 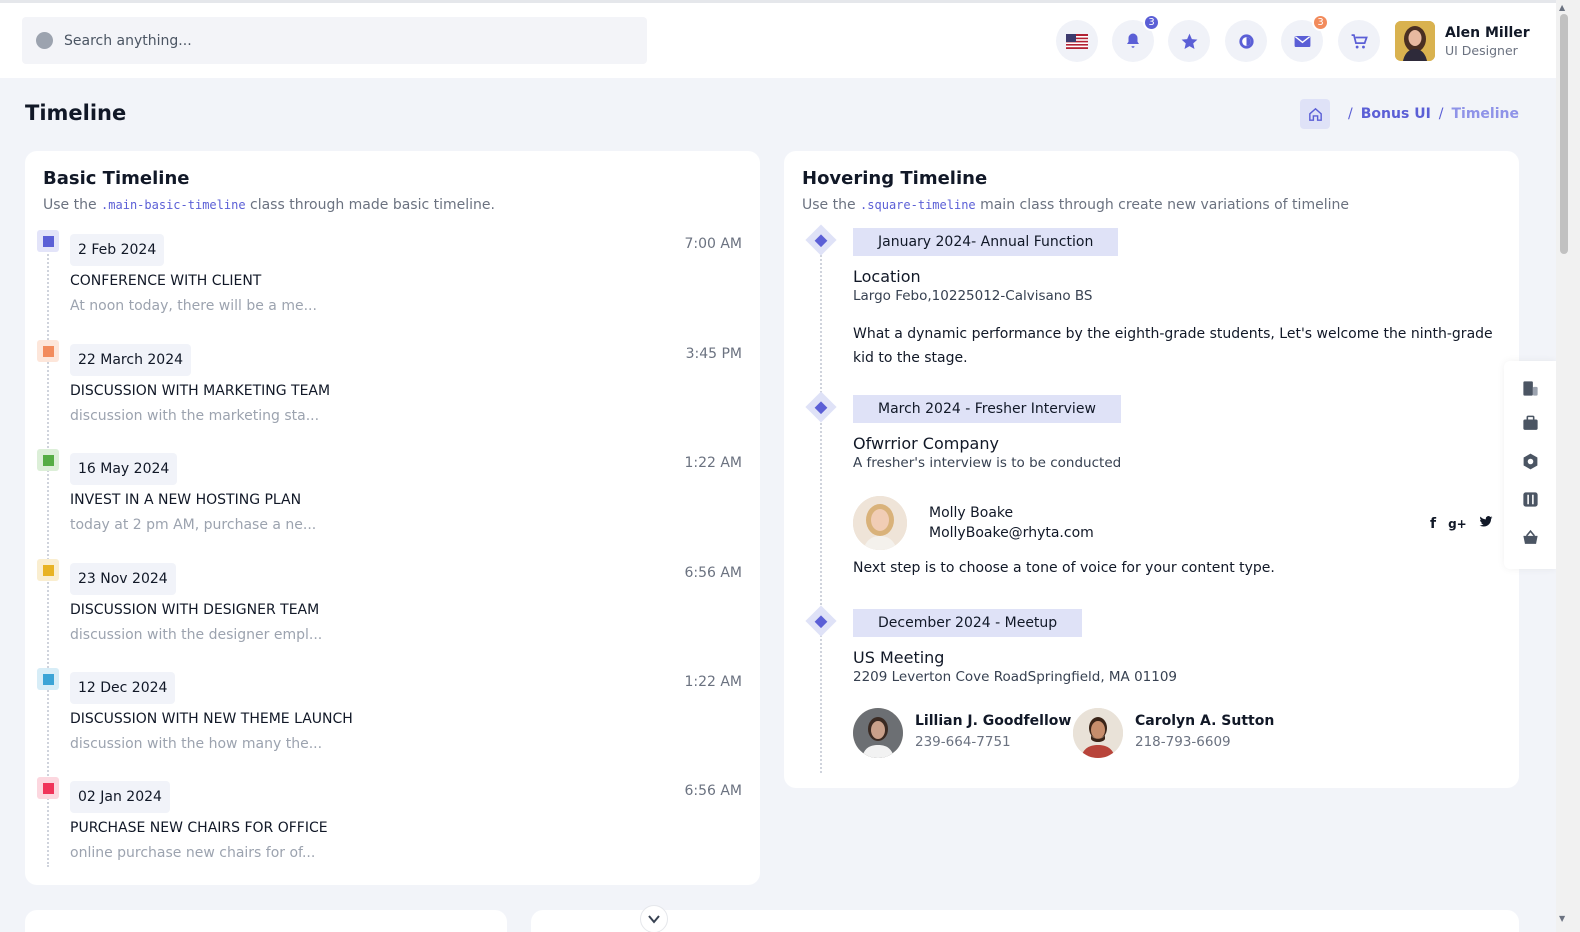 I want to click on scroll-up-arrow-icon: ▲, so click(x=1562, y=7).